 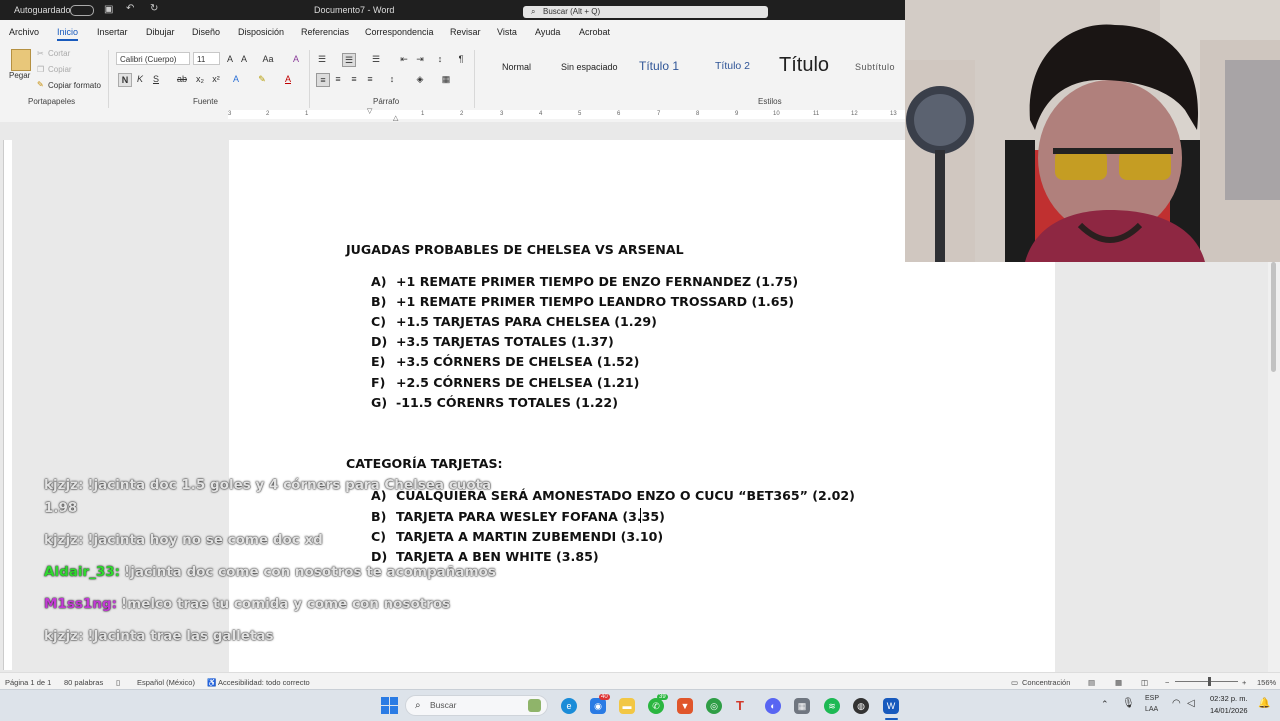 What do you see at coordinates (740, 706) in the screenshot?
I see `text-app-icon: T` at bounding box center [740, 706].